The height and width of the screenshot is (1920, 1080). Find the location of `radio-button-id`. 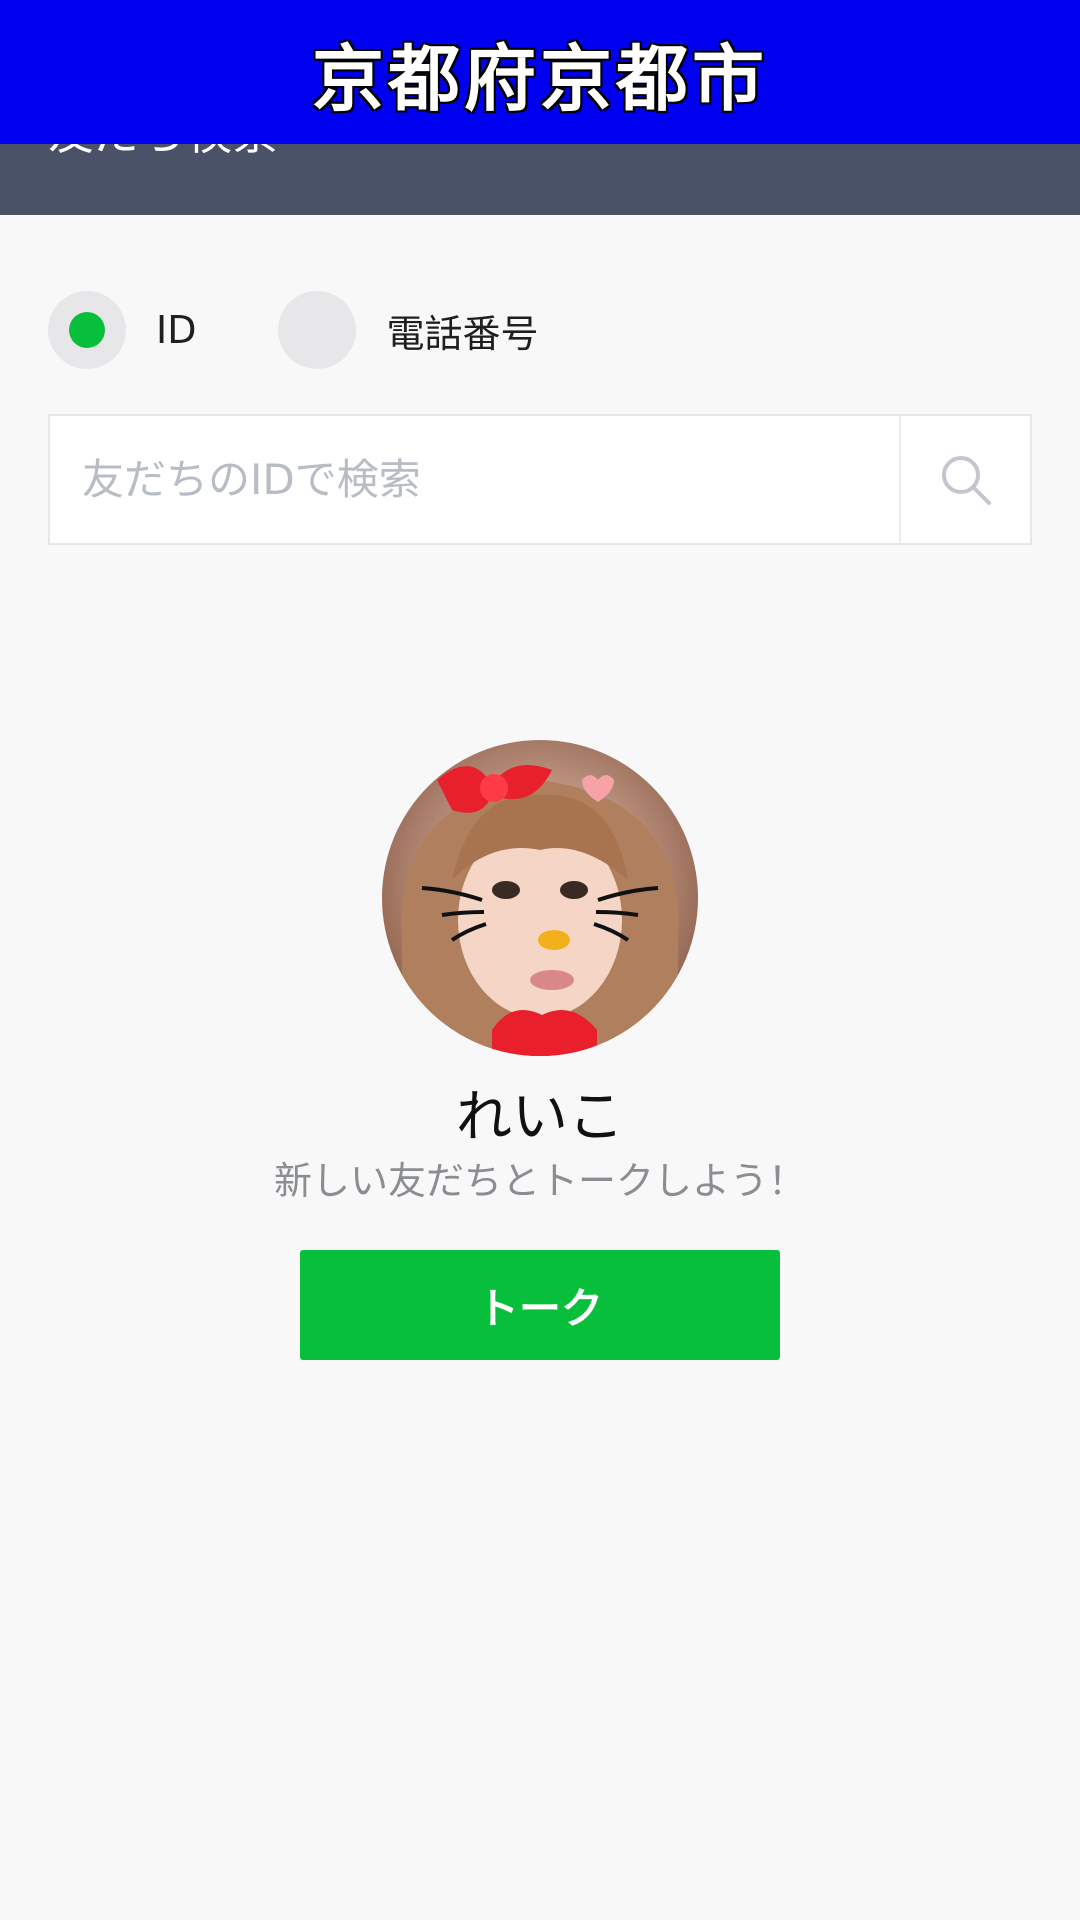

radio-button-id is located at coordinates (87, 330).